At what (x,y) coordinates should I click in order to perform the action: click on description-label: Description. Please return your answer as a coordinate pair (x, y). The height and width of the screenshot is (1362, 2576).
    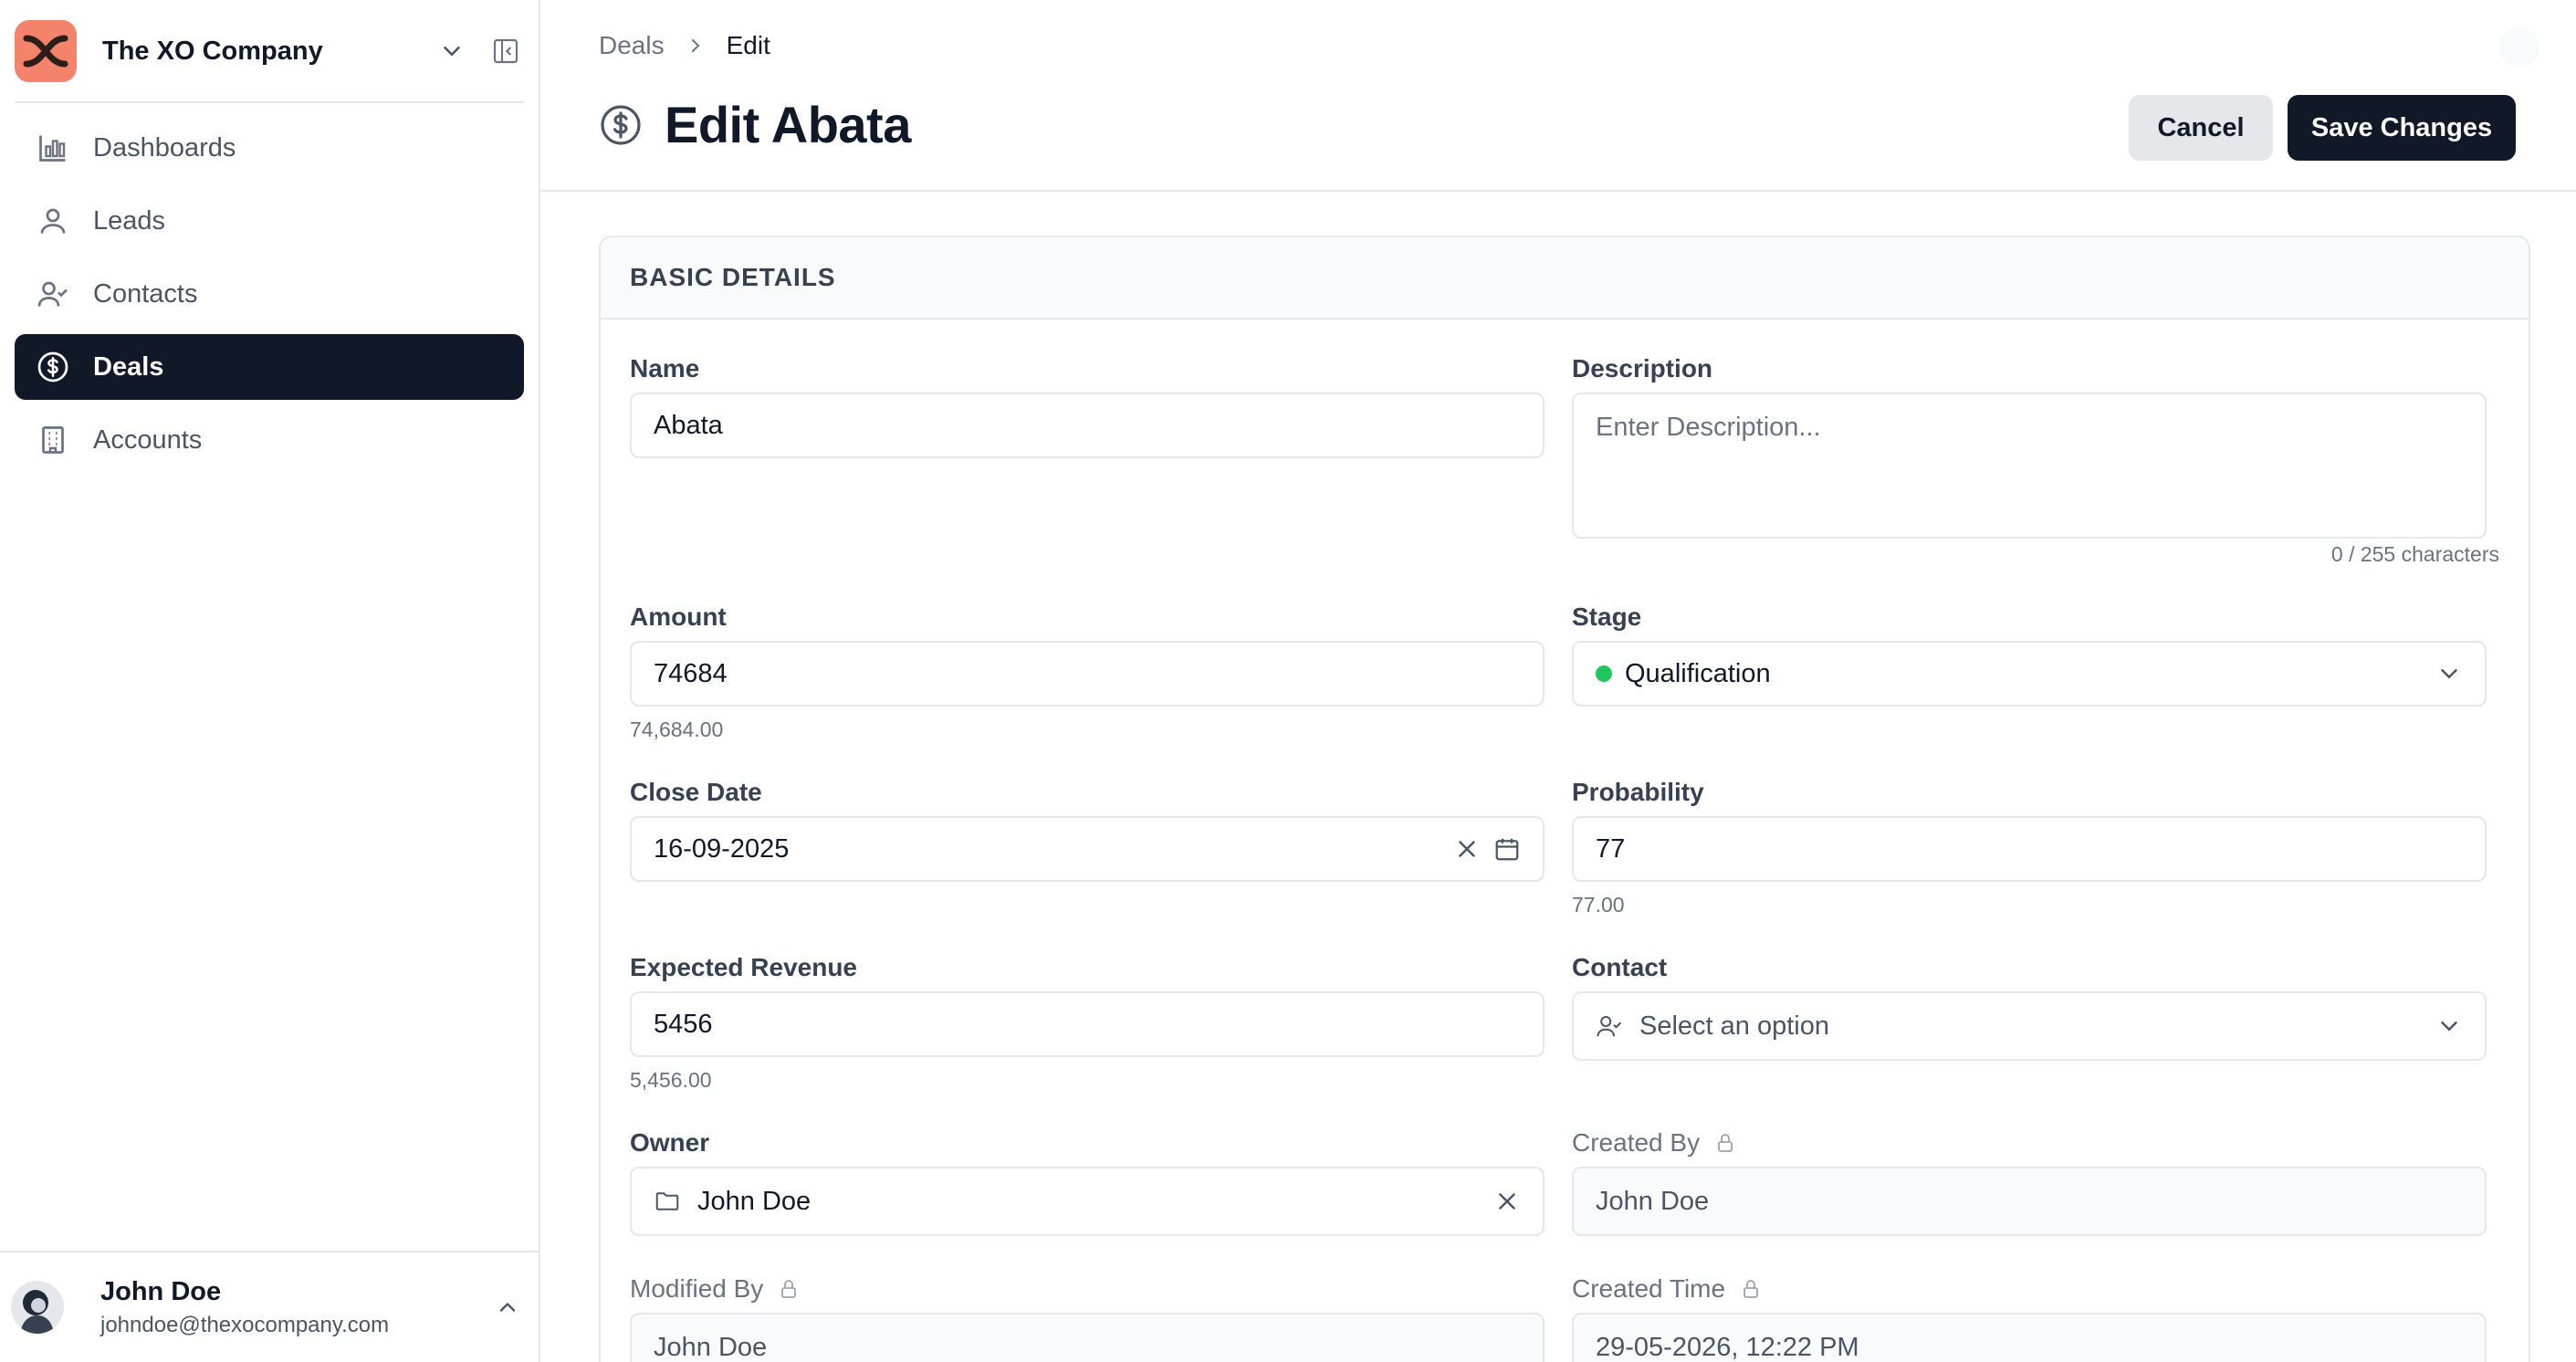
    Looking at the image, I should click on (1642, 368).